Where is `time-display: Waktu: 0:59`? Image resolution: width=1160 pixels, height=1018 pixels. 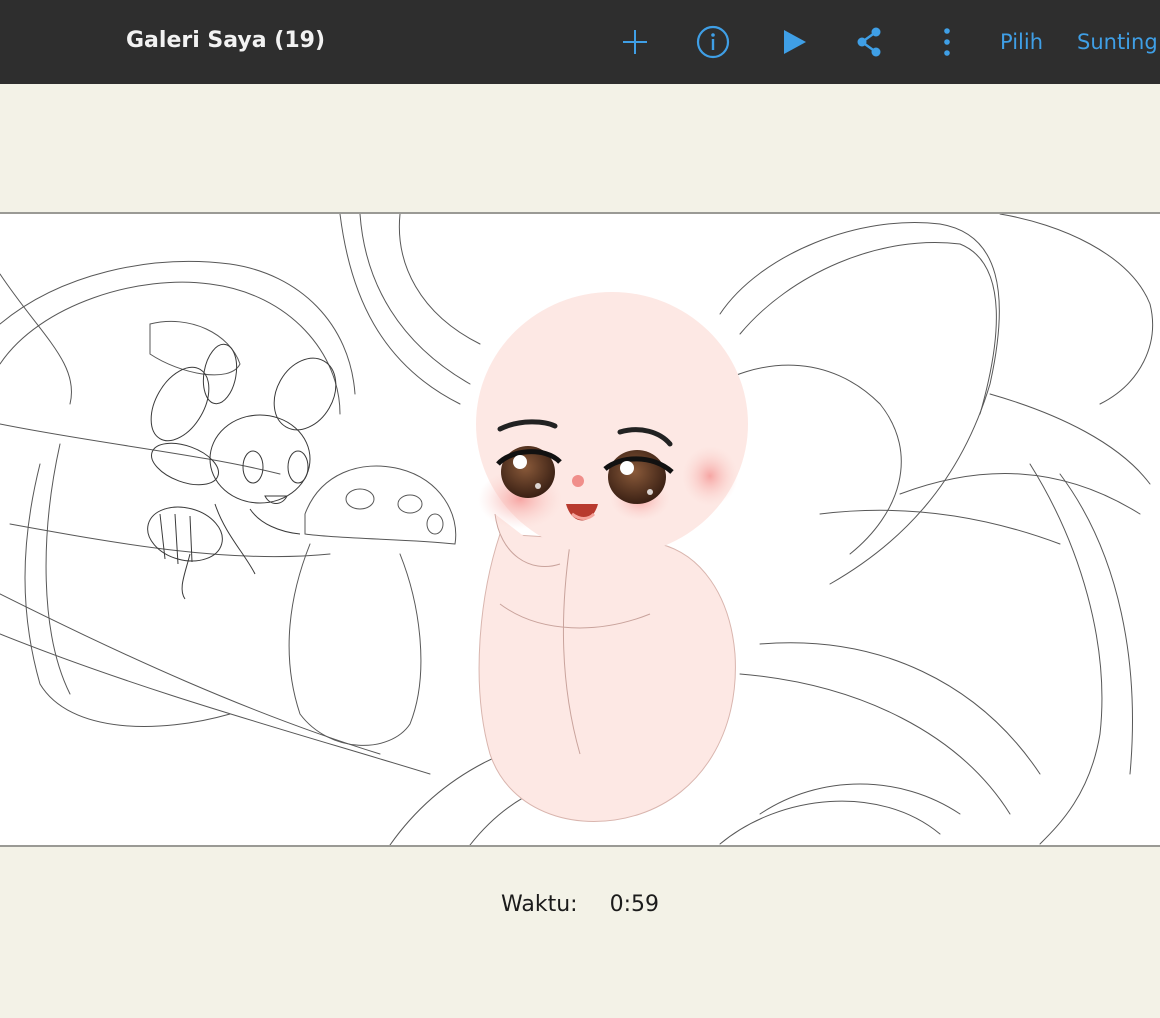 time-display: Waktu: 0:59 is located at coordinates (580, 904).